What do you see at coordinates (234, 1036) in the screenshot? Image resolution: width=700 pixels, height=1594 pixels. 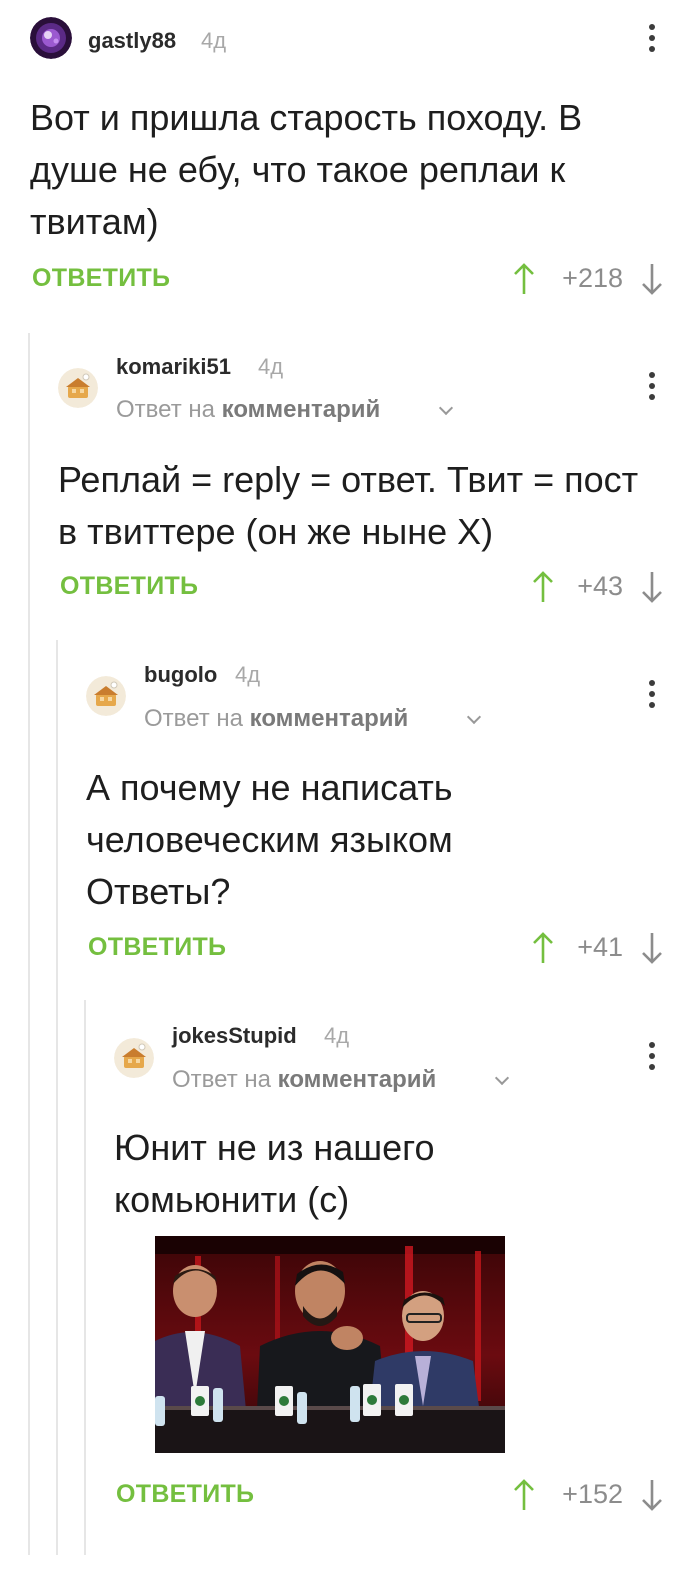 I see `username: jokesStupid` at bounding box center [234, 1036].